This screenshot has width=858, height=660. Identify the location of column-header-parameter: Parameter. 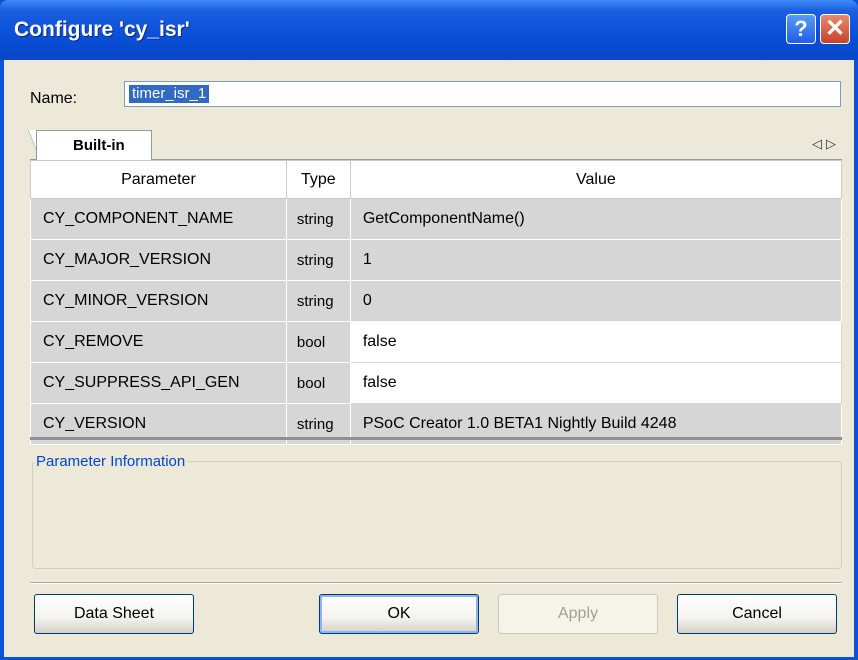
(158, 179).